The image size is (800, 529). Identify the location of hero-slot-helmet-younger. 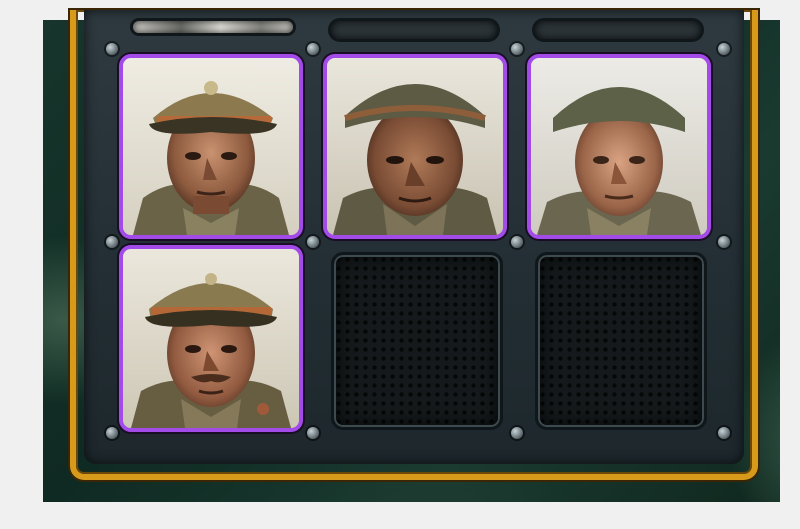
(619, 146).